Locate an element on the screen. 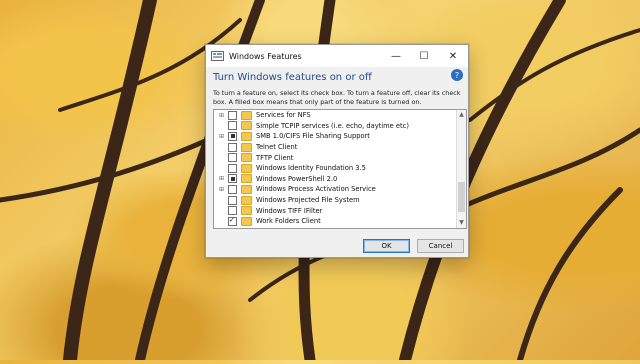 Image resolution: width=640 pixels, height=364 pixels. feature-row: Windows Projected File System is located at coordinates (340, 200).